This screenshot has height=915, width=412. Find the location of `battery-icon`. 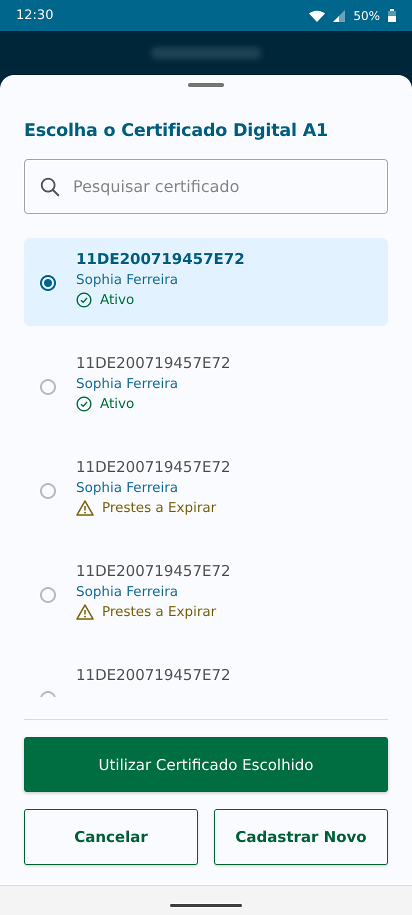

battery-icon is located at coordinates (392, 15).